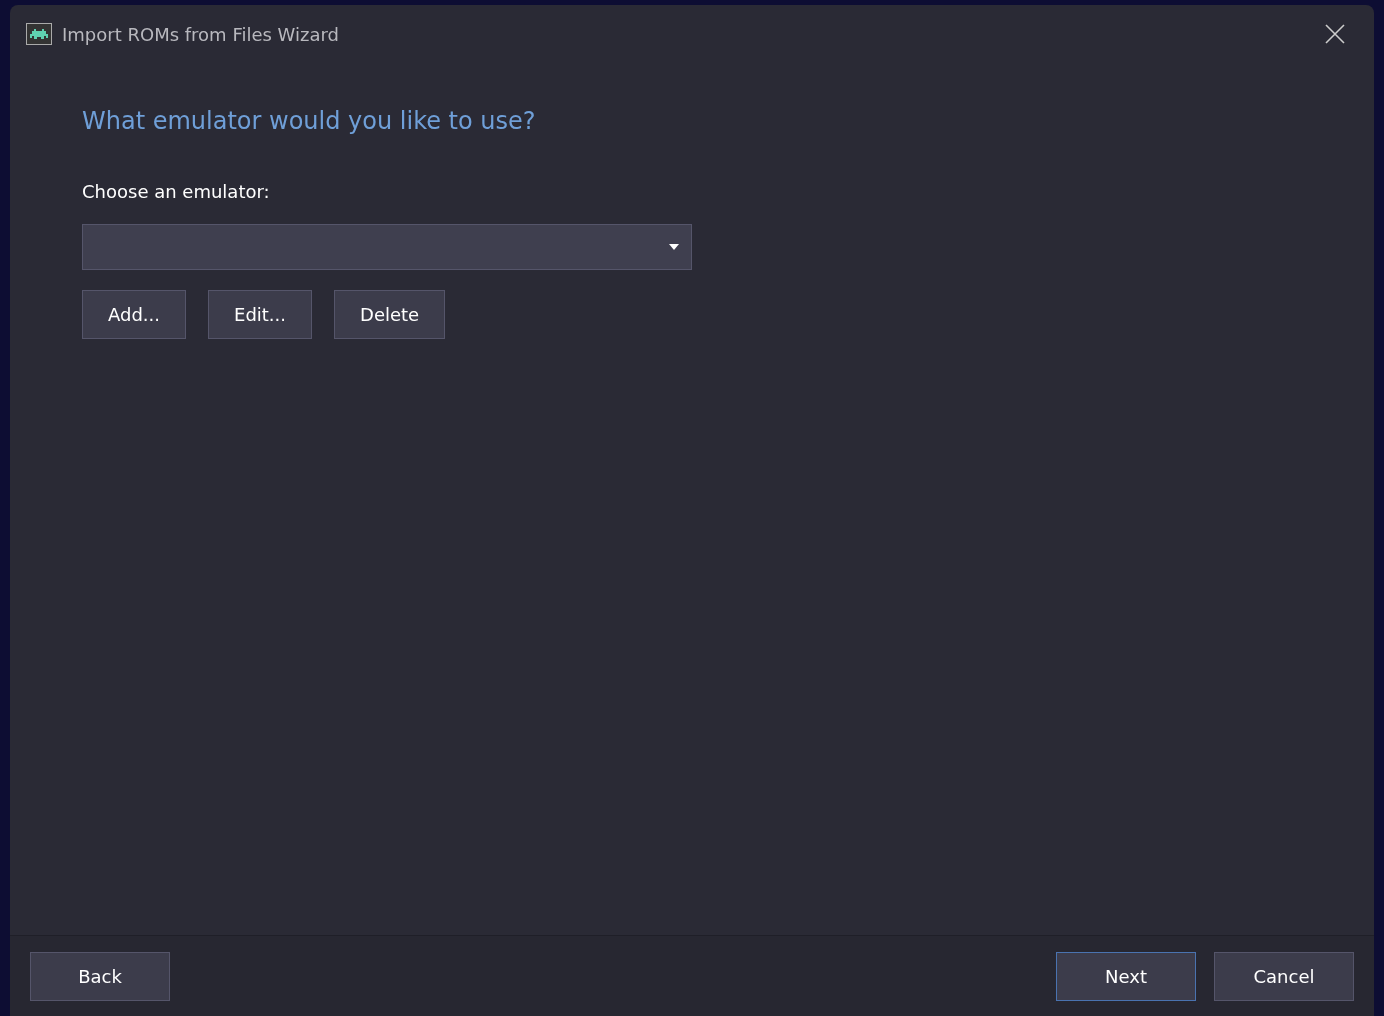 The image size is (1384, 1016). Describe the element at coordinates (1284, 976) in the screenshot. I see `footer-button: Cancel` at that location.